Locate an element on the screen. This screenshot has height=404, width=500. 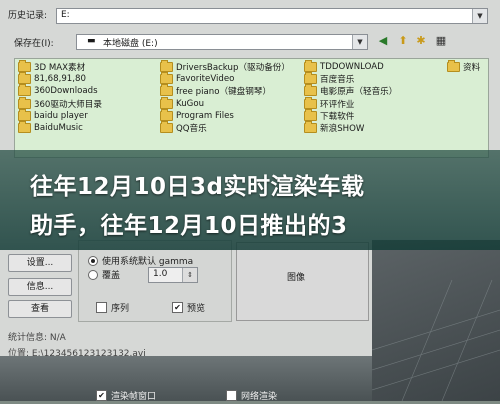
save-in-label: 保存在(I): is located at coordinates (34, 44).